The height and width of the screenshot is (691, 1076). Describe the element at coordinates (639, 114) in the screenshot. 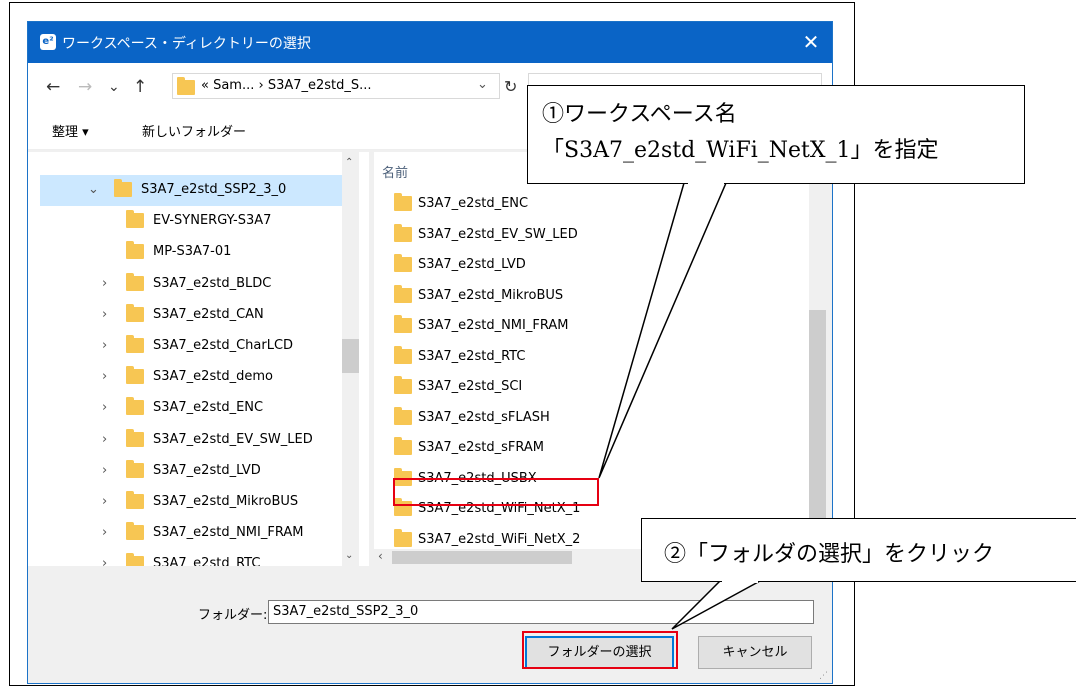

I see `callout-one-line1: ①ワークスペース名` at that location.